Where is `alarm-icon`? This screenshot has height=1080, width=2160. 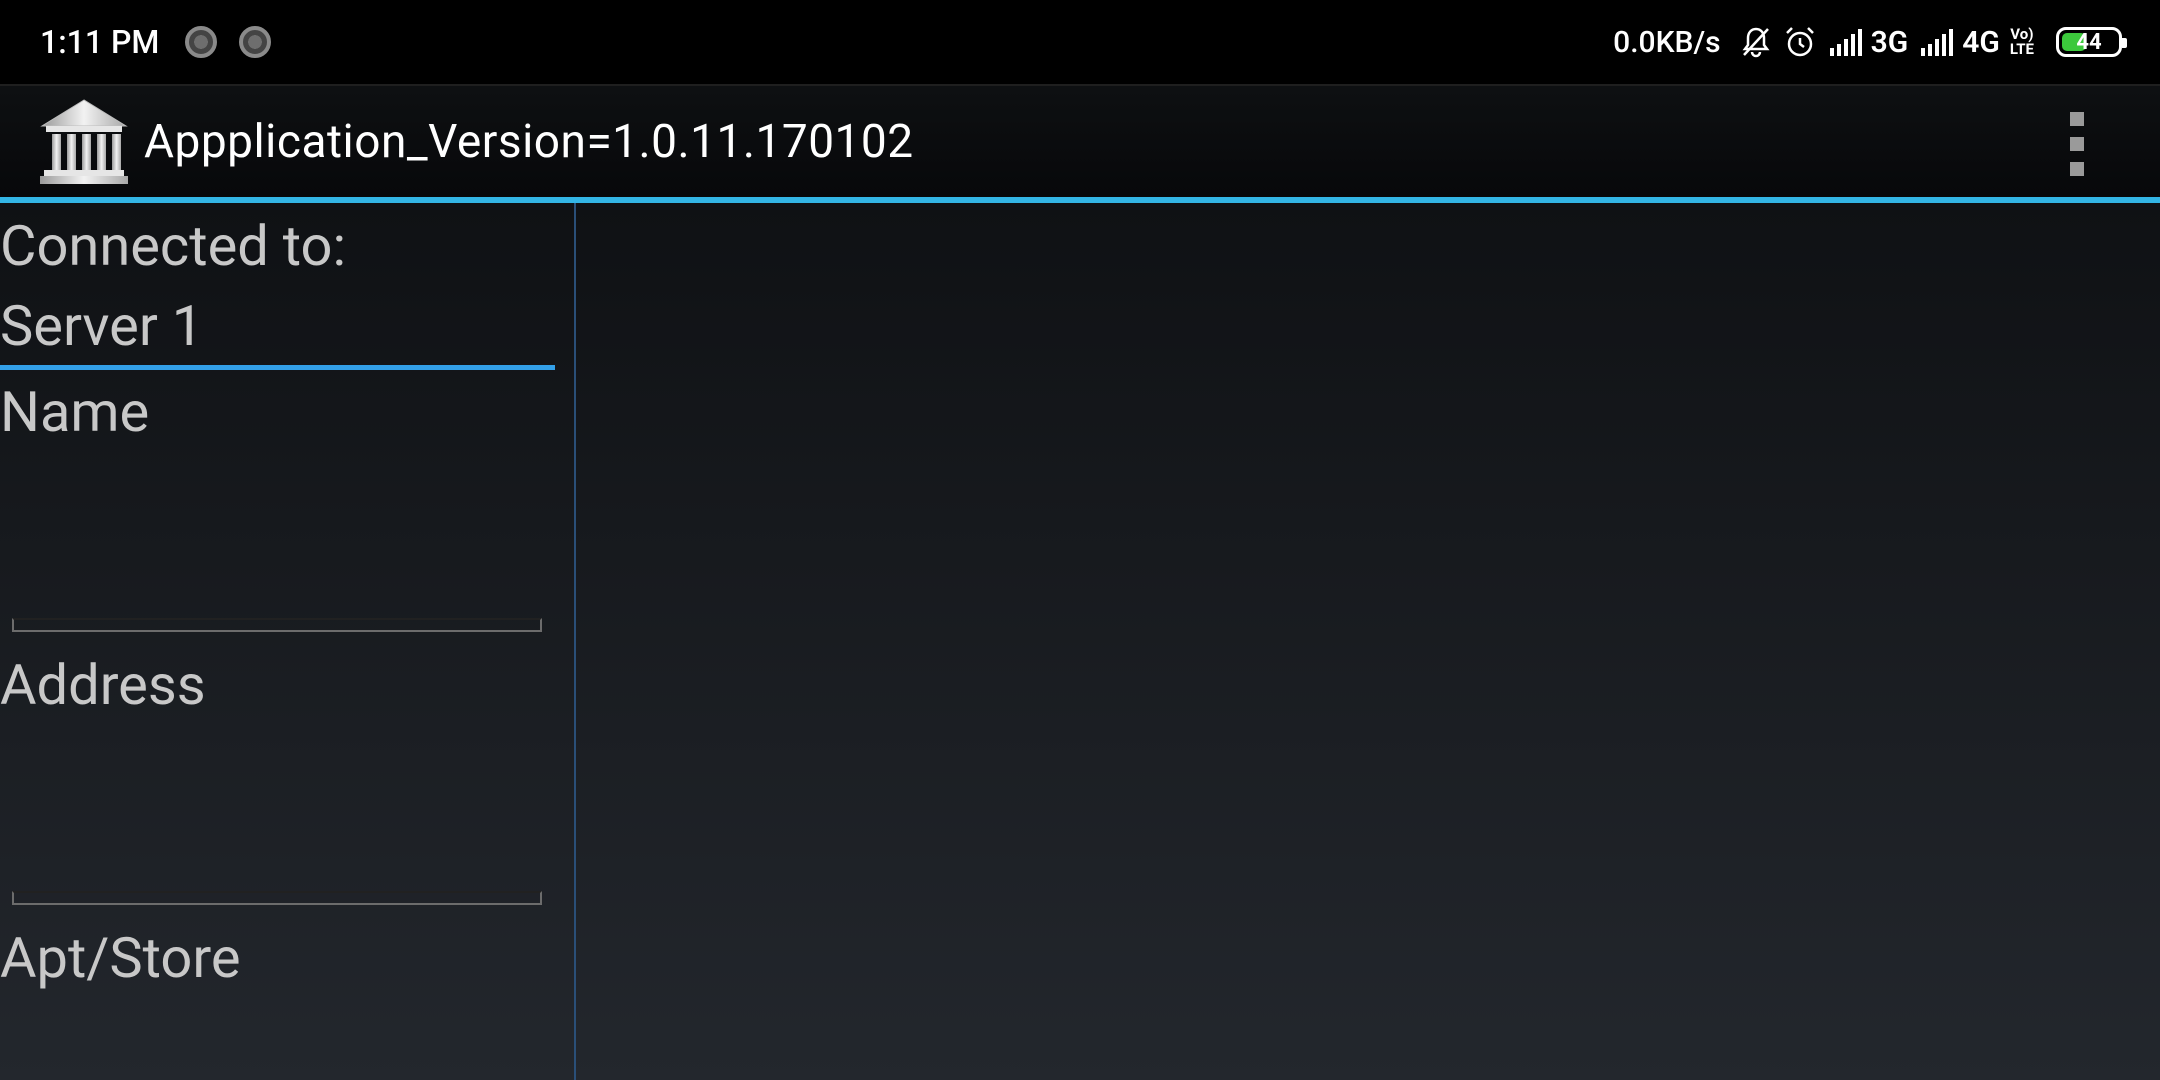
alarm-icon is located at coordinates (1800, 42).